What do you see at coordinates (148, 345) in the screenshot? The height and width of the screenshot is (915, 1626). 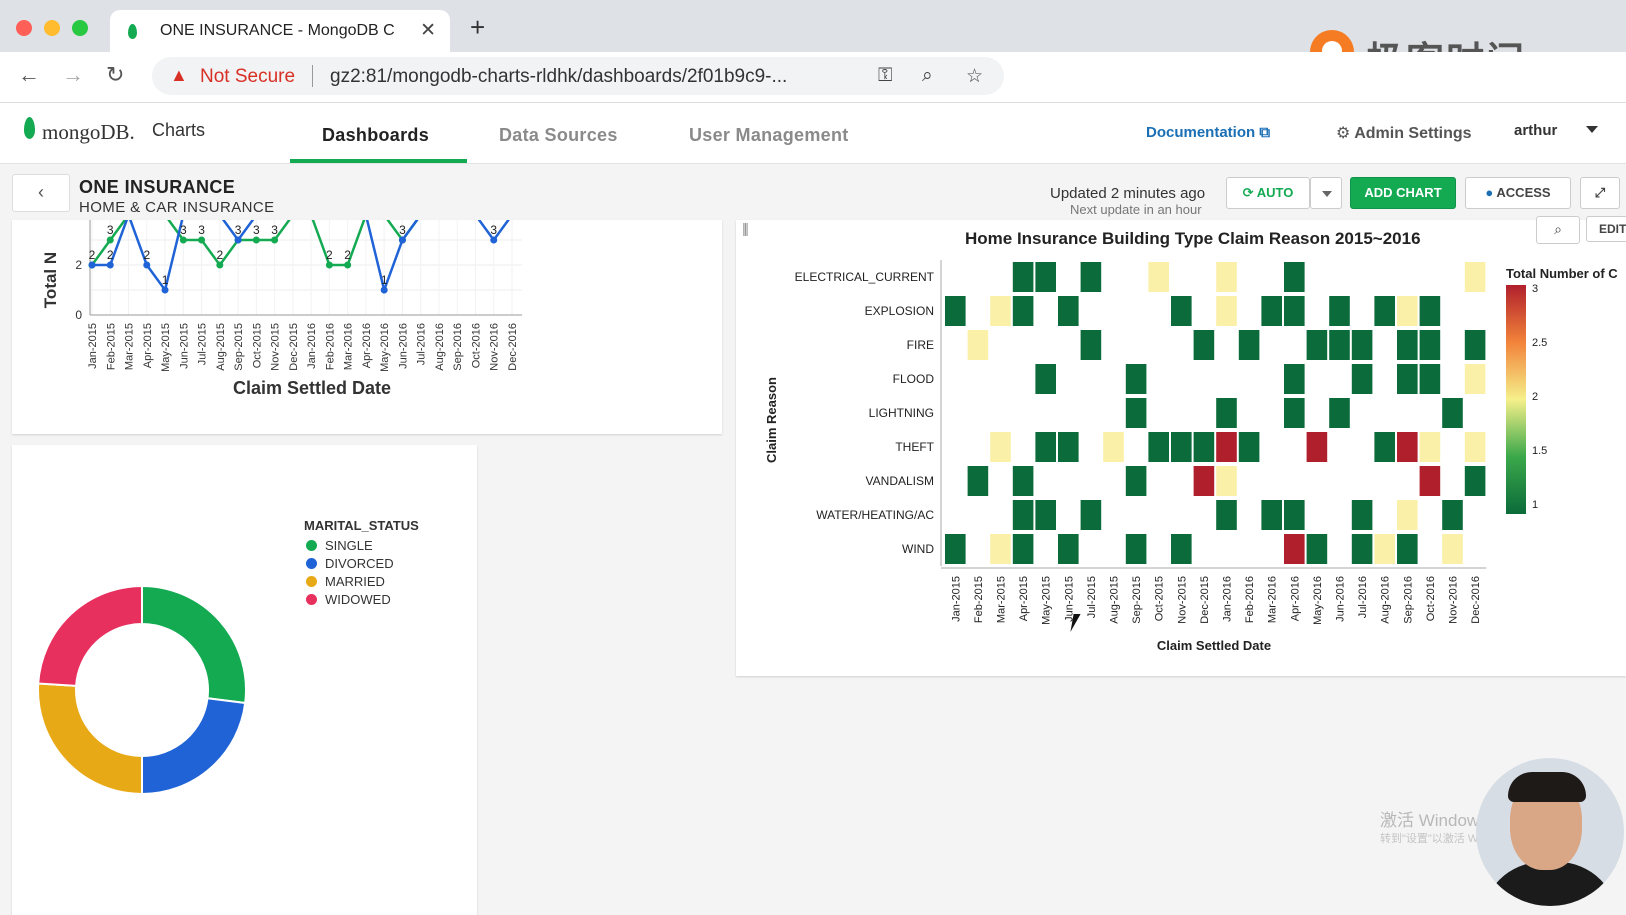 I see `x-tick-label: Apr-2015` at bounding box center [148, 345].